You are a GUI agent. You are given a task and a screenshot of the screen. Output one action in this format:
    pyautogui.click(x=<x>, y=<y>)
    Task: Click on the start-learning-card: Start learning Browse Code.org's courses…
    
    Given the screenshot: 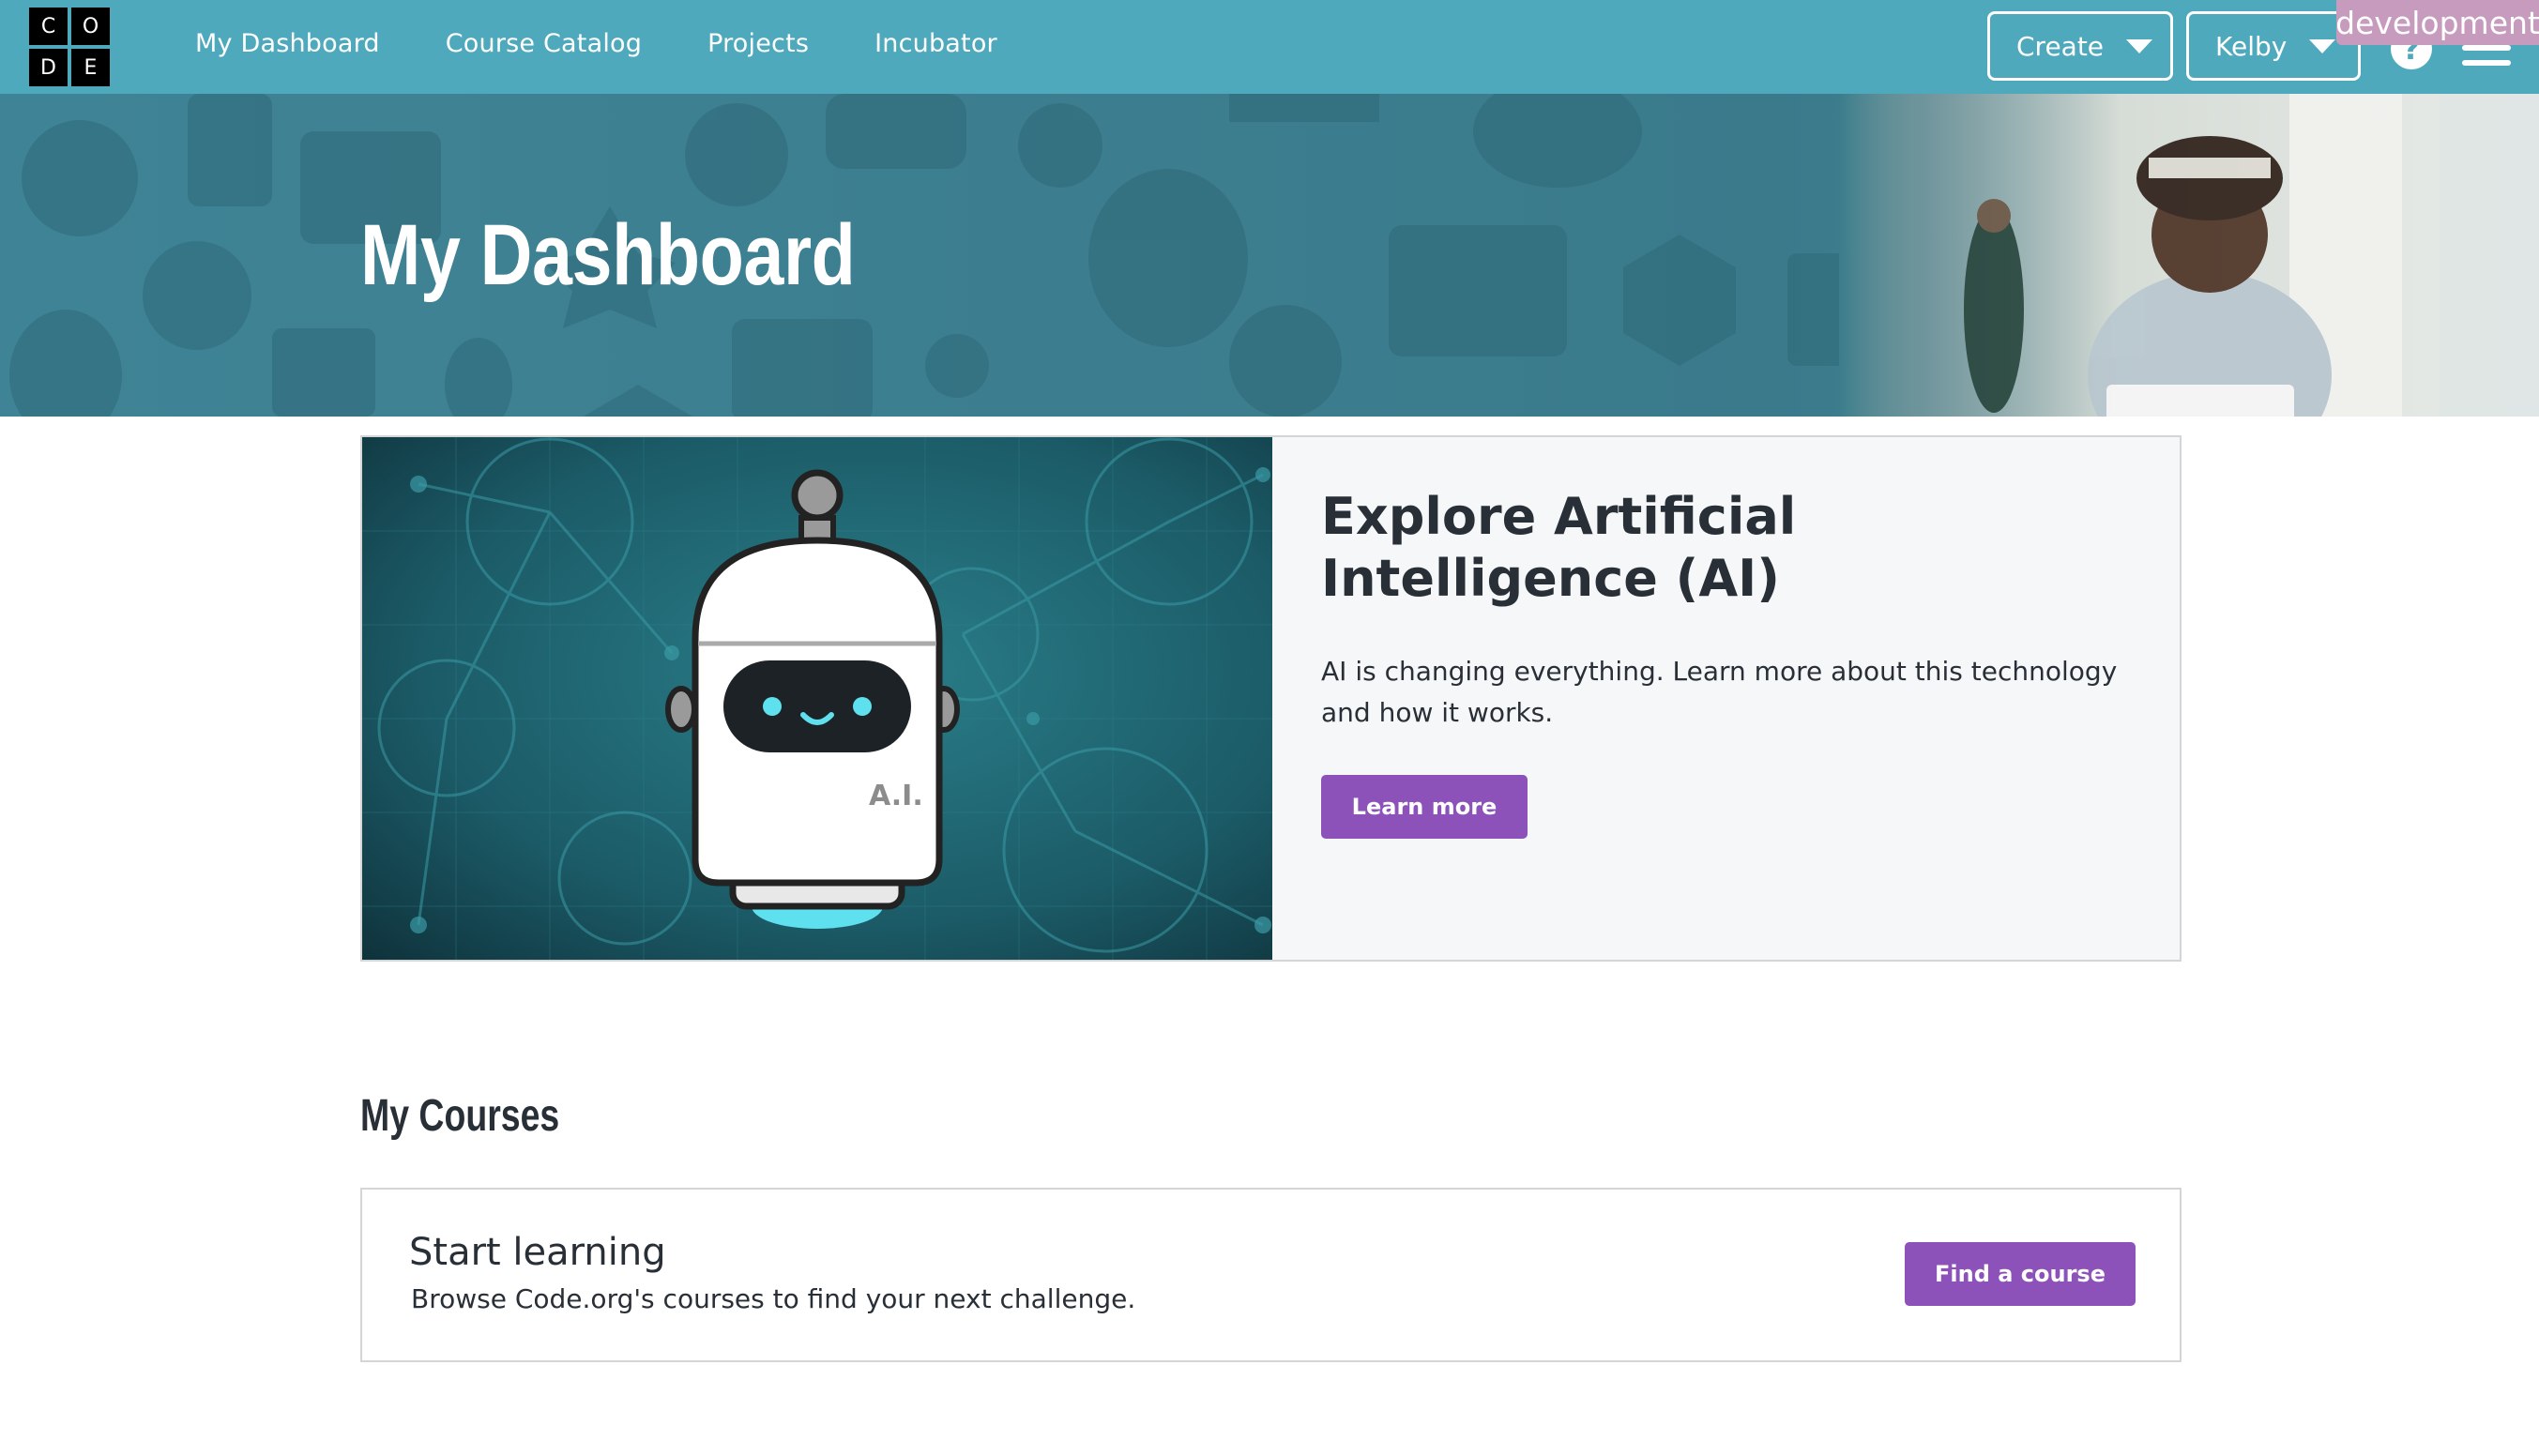 What is the action you would take?
    pyautogui.click(x=1271, y=1275)
    